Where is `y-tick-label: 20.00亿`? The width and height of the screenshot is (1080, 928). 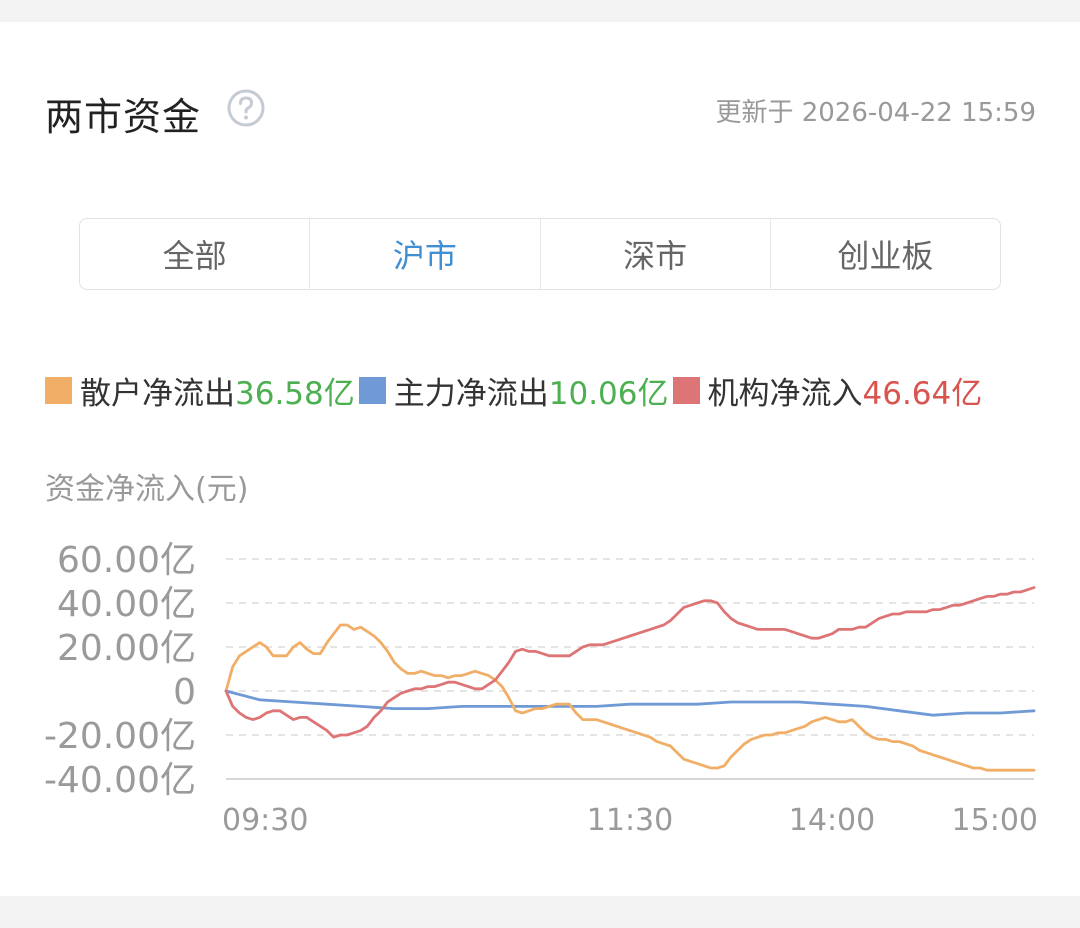
y-tick-label: 20.00亿 is located at coordinates (126, 648).